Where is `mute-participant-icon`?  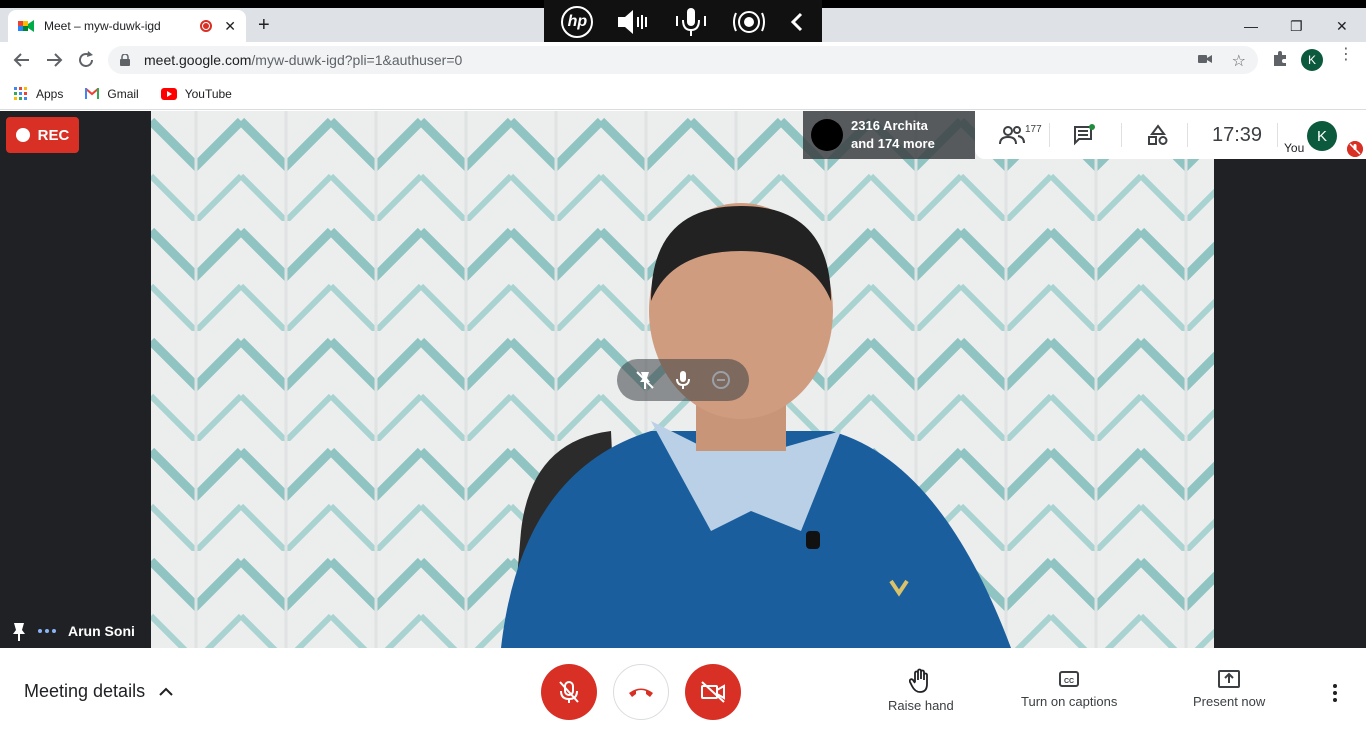
mute-participant-icon is located at coordinates (683, 380).